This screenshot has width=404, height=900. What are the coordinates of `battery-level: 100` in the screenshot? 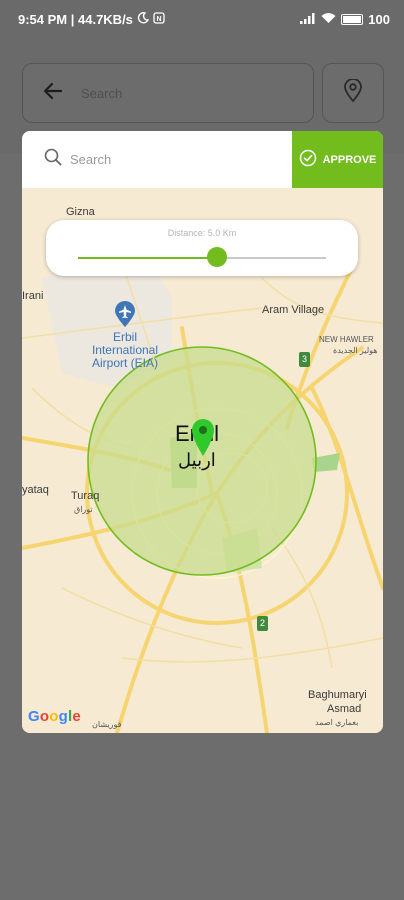 It's located at (379, 19).